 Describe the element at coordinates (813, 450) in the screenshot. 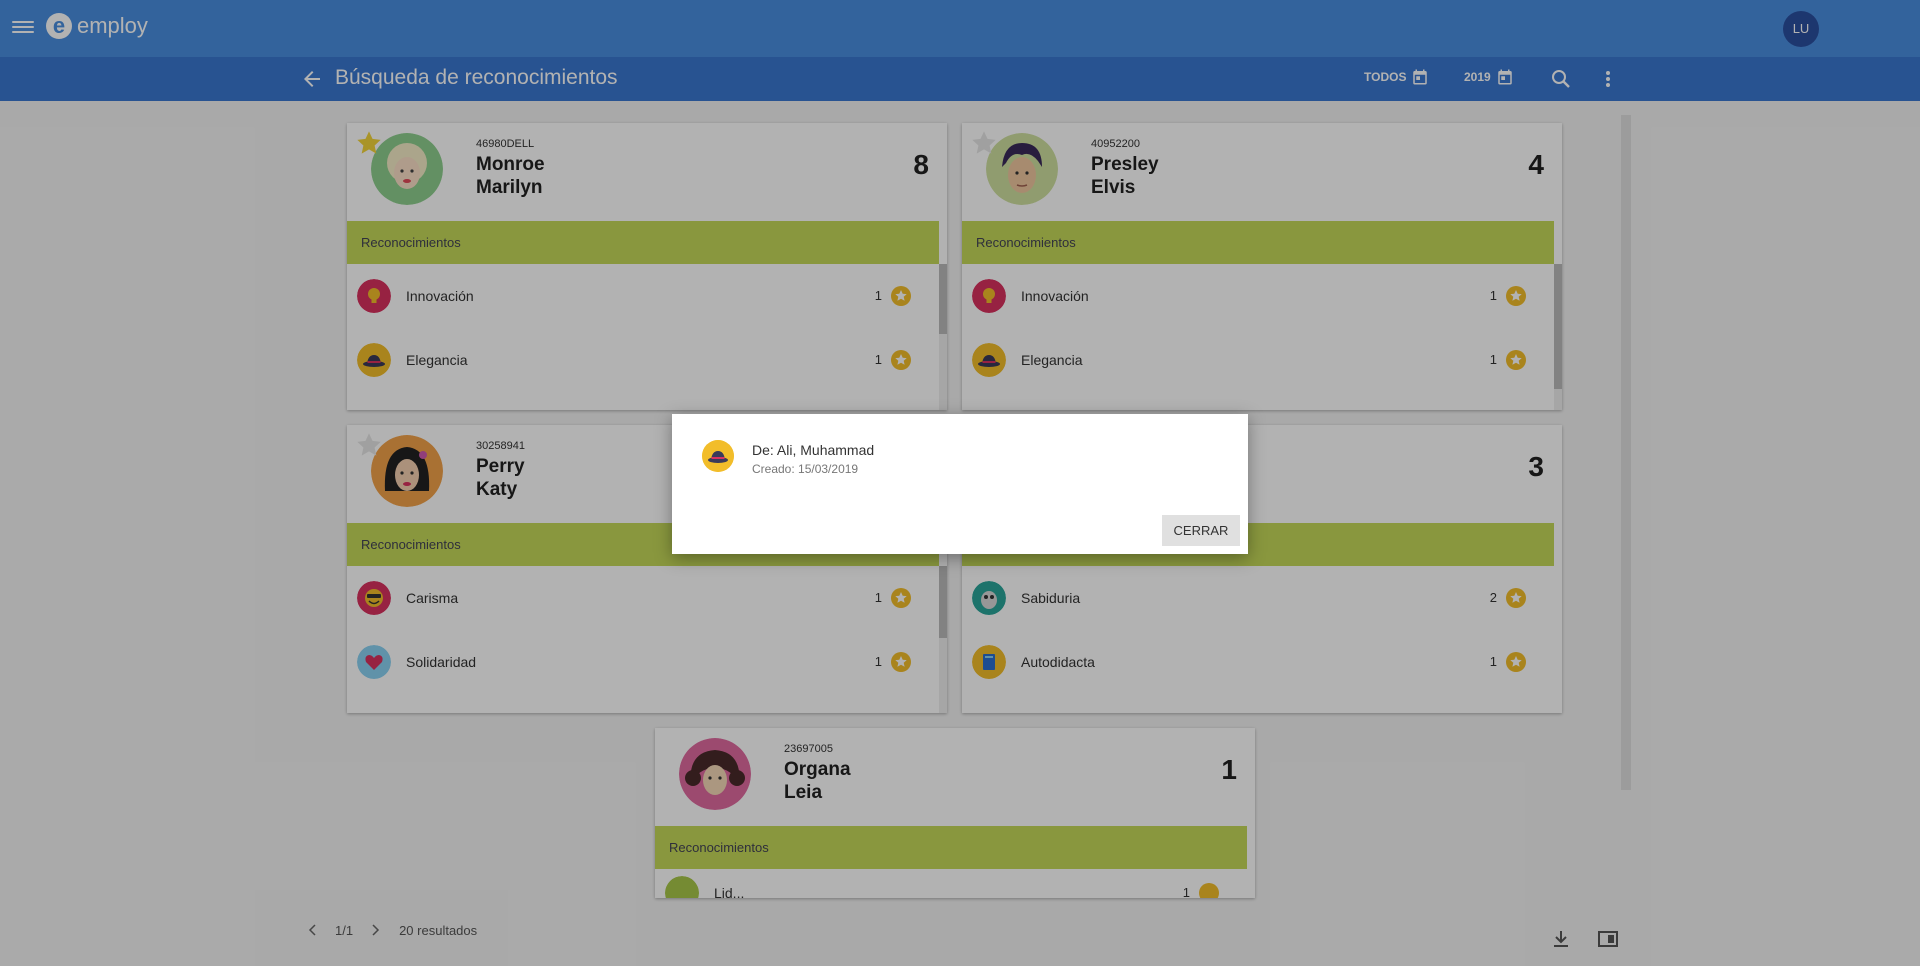

I see `dialog-from: De: Ali, Muhammad` at that location.